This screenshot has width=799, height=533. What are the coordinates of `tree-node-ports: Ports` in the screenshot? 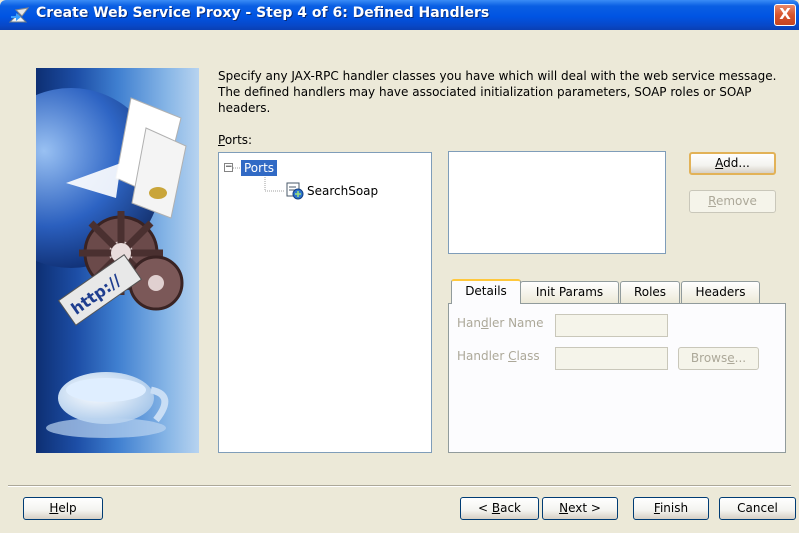 It's located at (259, 168).